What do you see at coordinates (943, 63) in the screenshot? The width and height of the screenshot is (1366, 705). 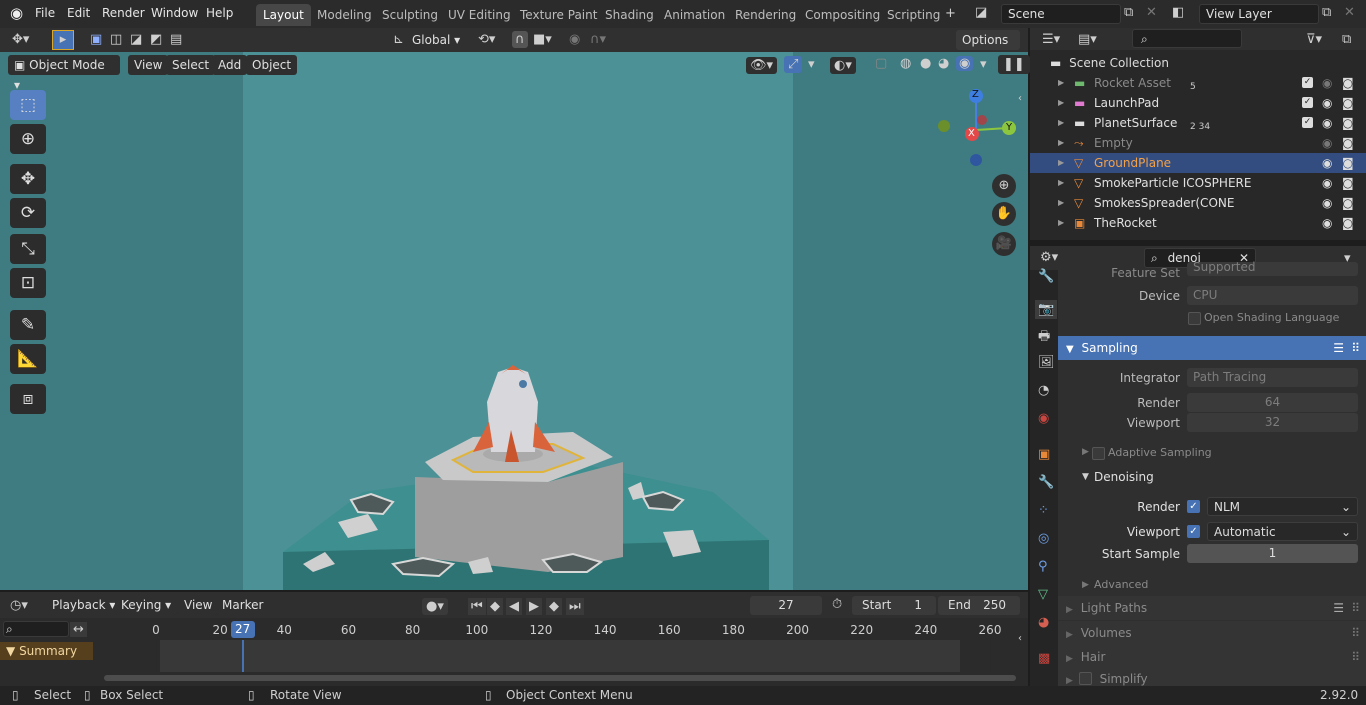 I see `material-shading-icon: ◕` at bounding box center [943, 63].